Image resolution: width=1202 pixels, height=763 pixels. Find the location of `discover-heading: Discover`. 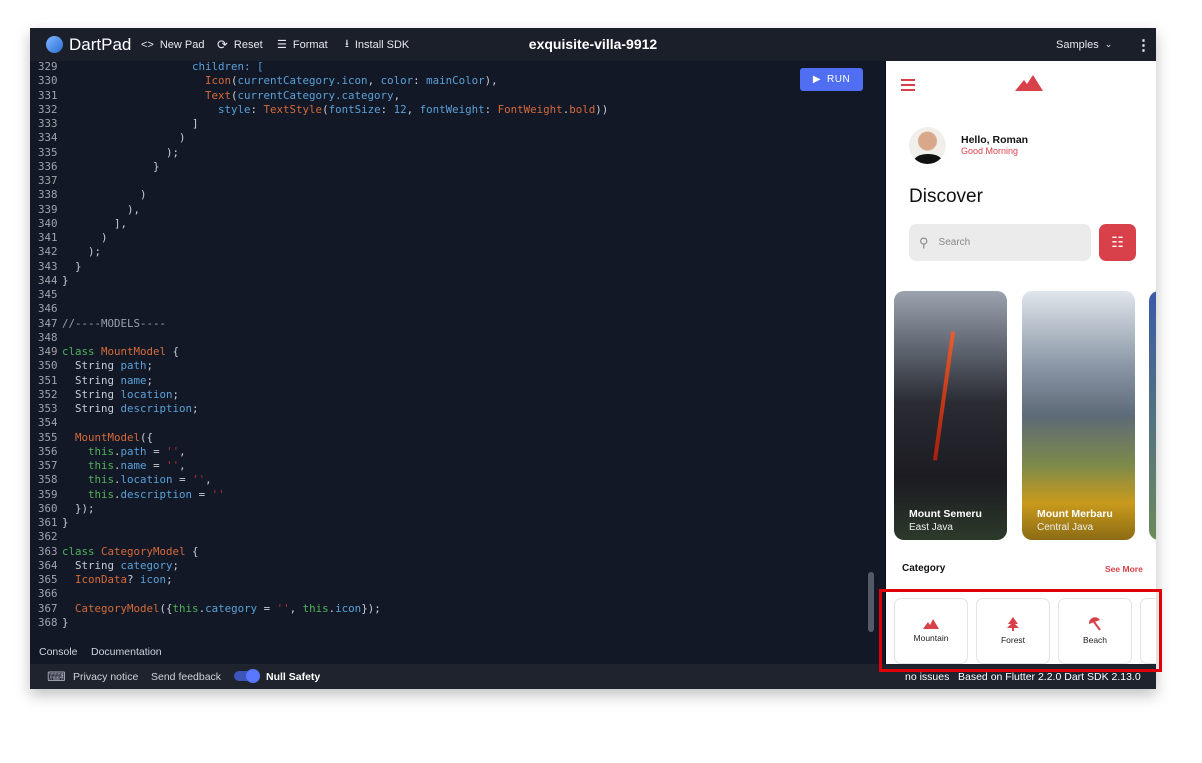

discover-heading: Discover is located at coordinates (946, 196).